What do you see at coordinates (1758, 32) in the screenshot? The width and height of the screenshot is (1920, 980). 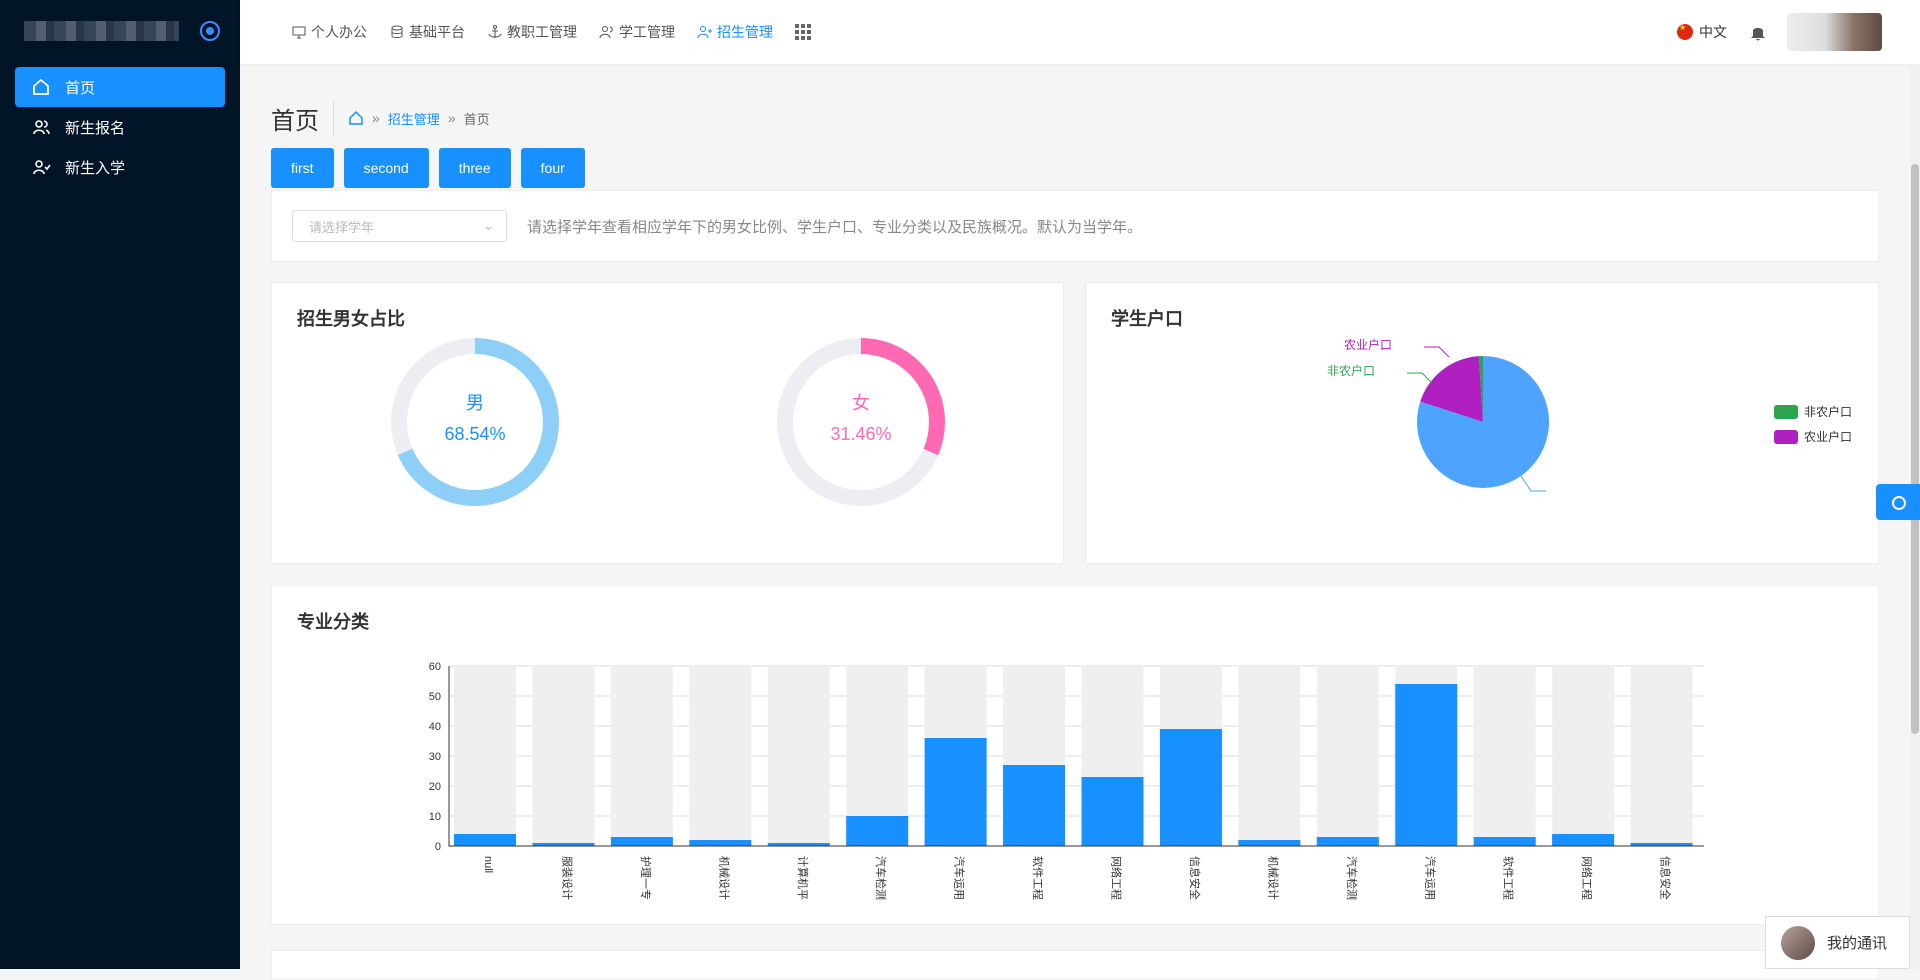 I see `bell-icon` at bounding box center [1758, 32].